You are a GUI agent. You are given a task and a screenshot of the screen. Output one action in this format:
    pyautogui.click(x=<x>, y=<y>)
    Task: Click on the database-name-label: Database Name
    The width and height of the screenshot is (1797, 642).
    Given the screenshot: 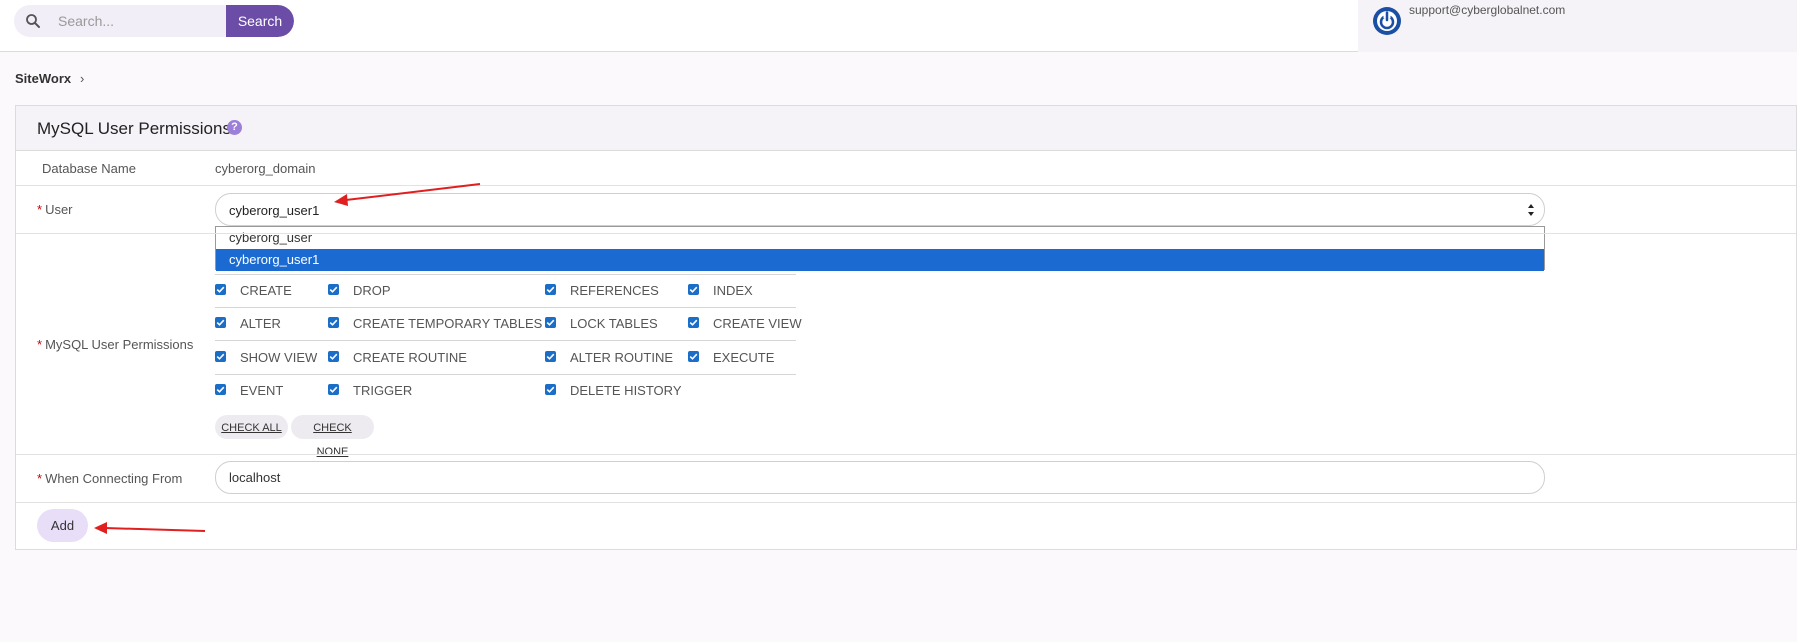 What is the action you would take?
    pyautogui.click(x=89, y=168)
    